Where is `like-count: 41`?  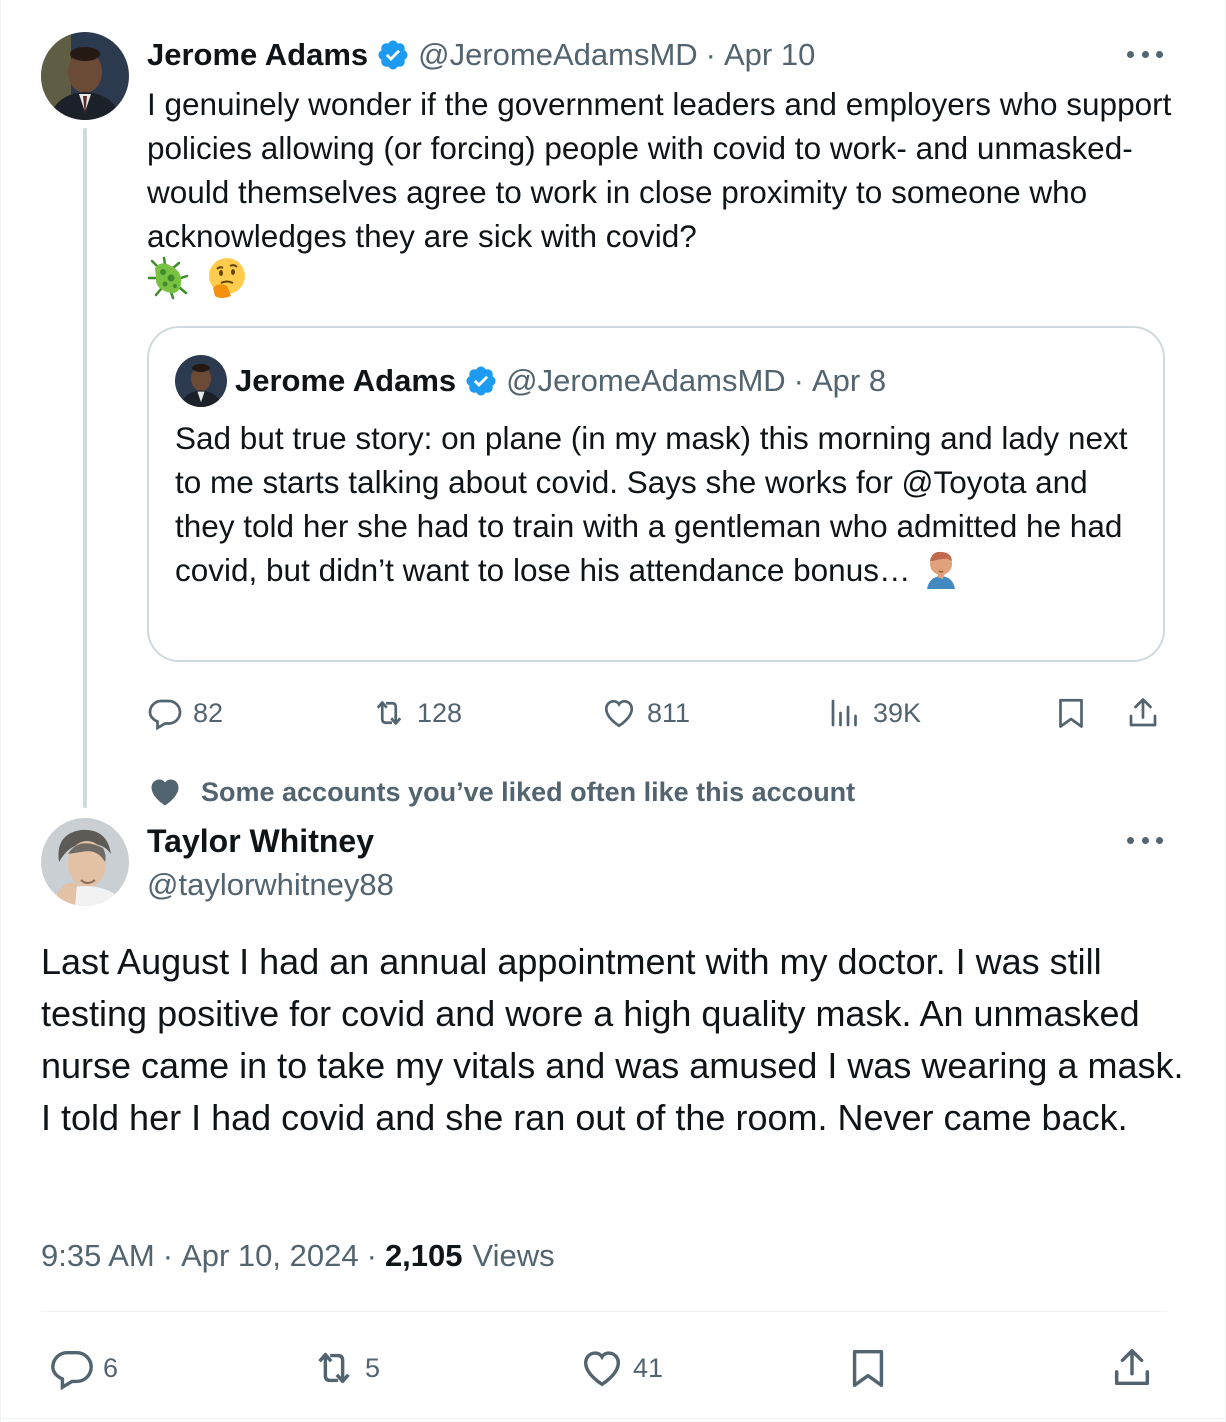 like-count: 41 is located at coordinates (648, 1367).